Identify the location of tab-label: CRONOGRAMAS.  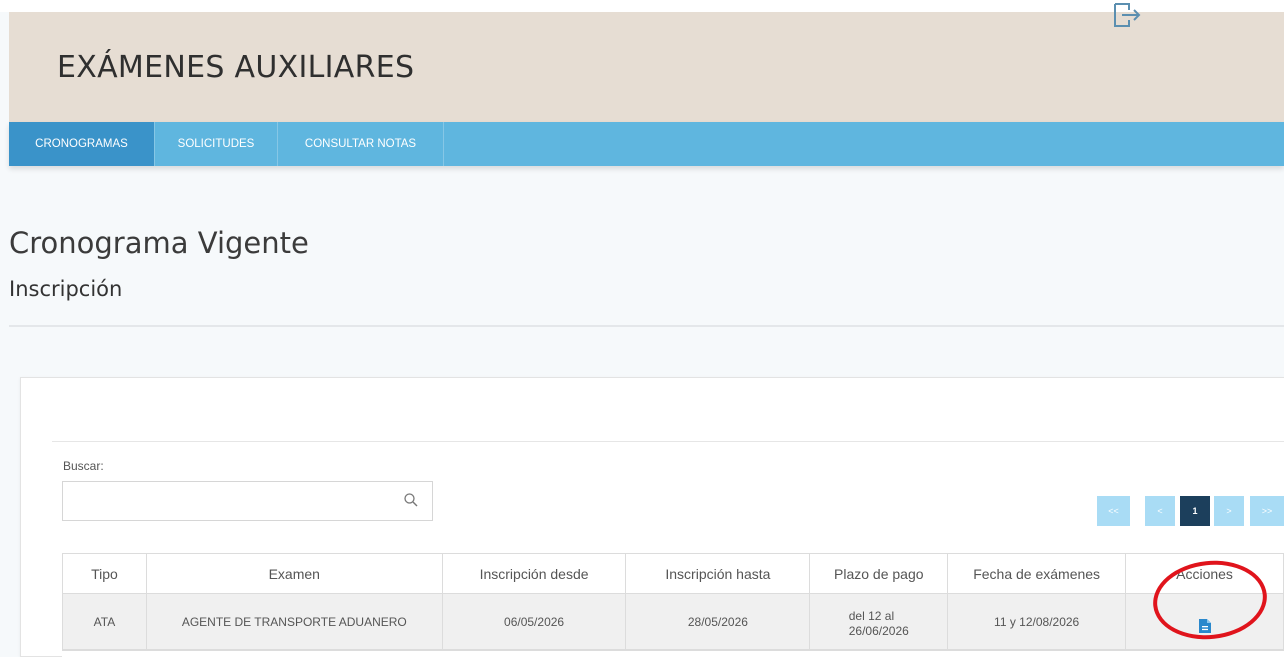
(81, 144).